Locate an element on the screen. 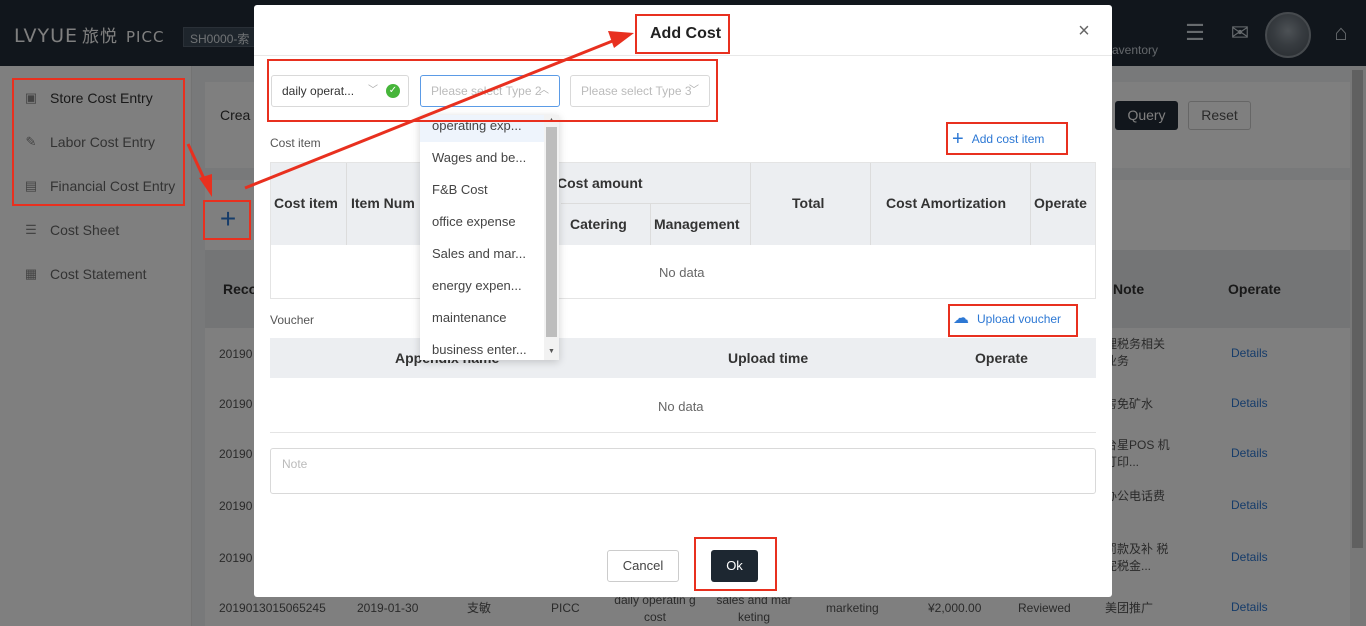 The image size is (1366, 626). add-cost-item-highlight-box is located at coordinates (1007, 138).